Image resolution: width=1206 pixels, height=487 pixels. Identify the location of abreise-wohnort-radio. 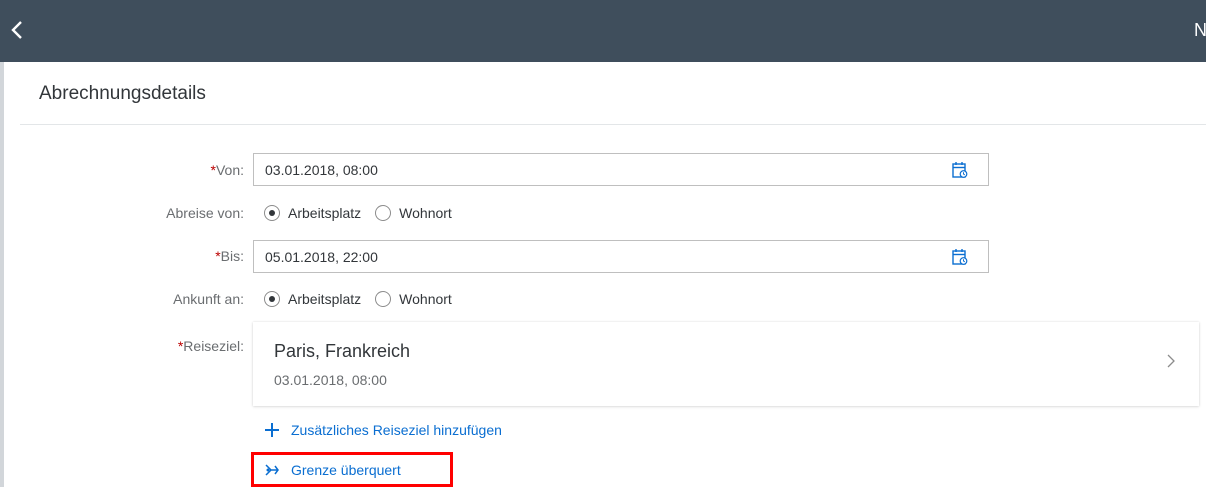
(383, 213).